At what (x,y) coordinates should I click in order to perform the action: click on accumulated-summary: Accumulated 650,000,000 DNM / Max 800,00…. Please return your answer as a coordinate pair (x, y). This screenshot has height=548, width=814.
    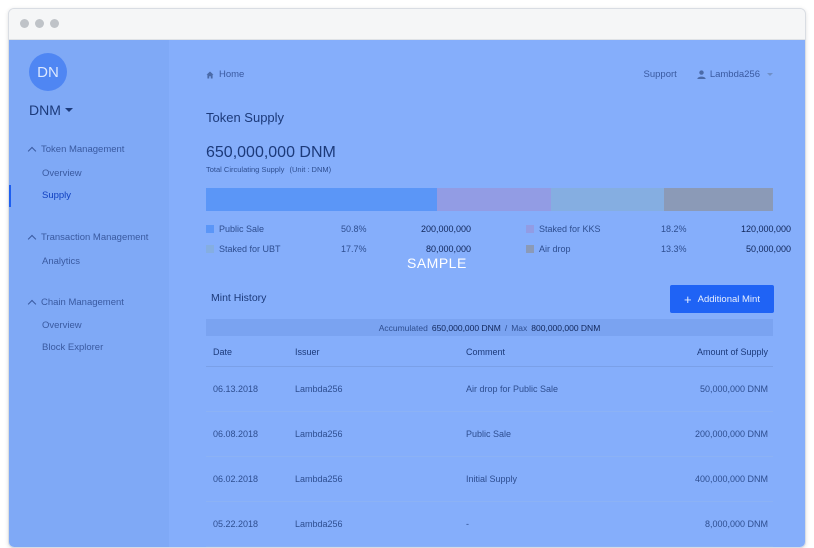
    Looking at the image, I should click on (489, 327).